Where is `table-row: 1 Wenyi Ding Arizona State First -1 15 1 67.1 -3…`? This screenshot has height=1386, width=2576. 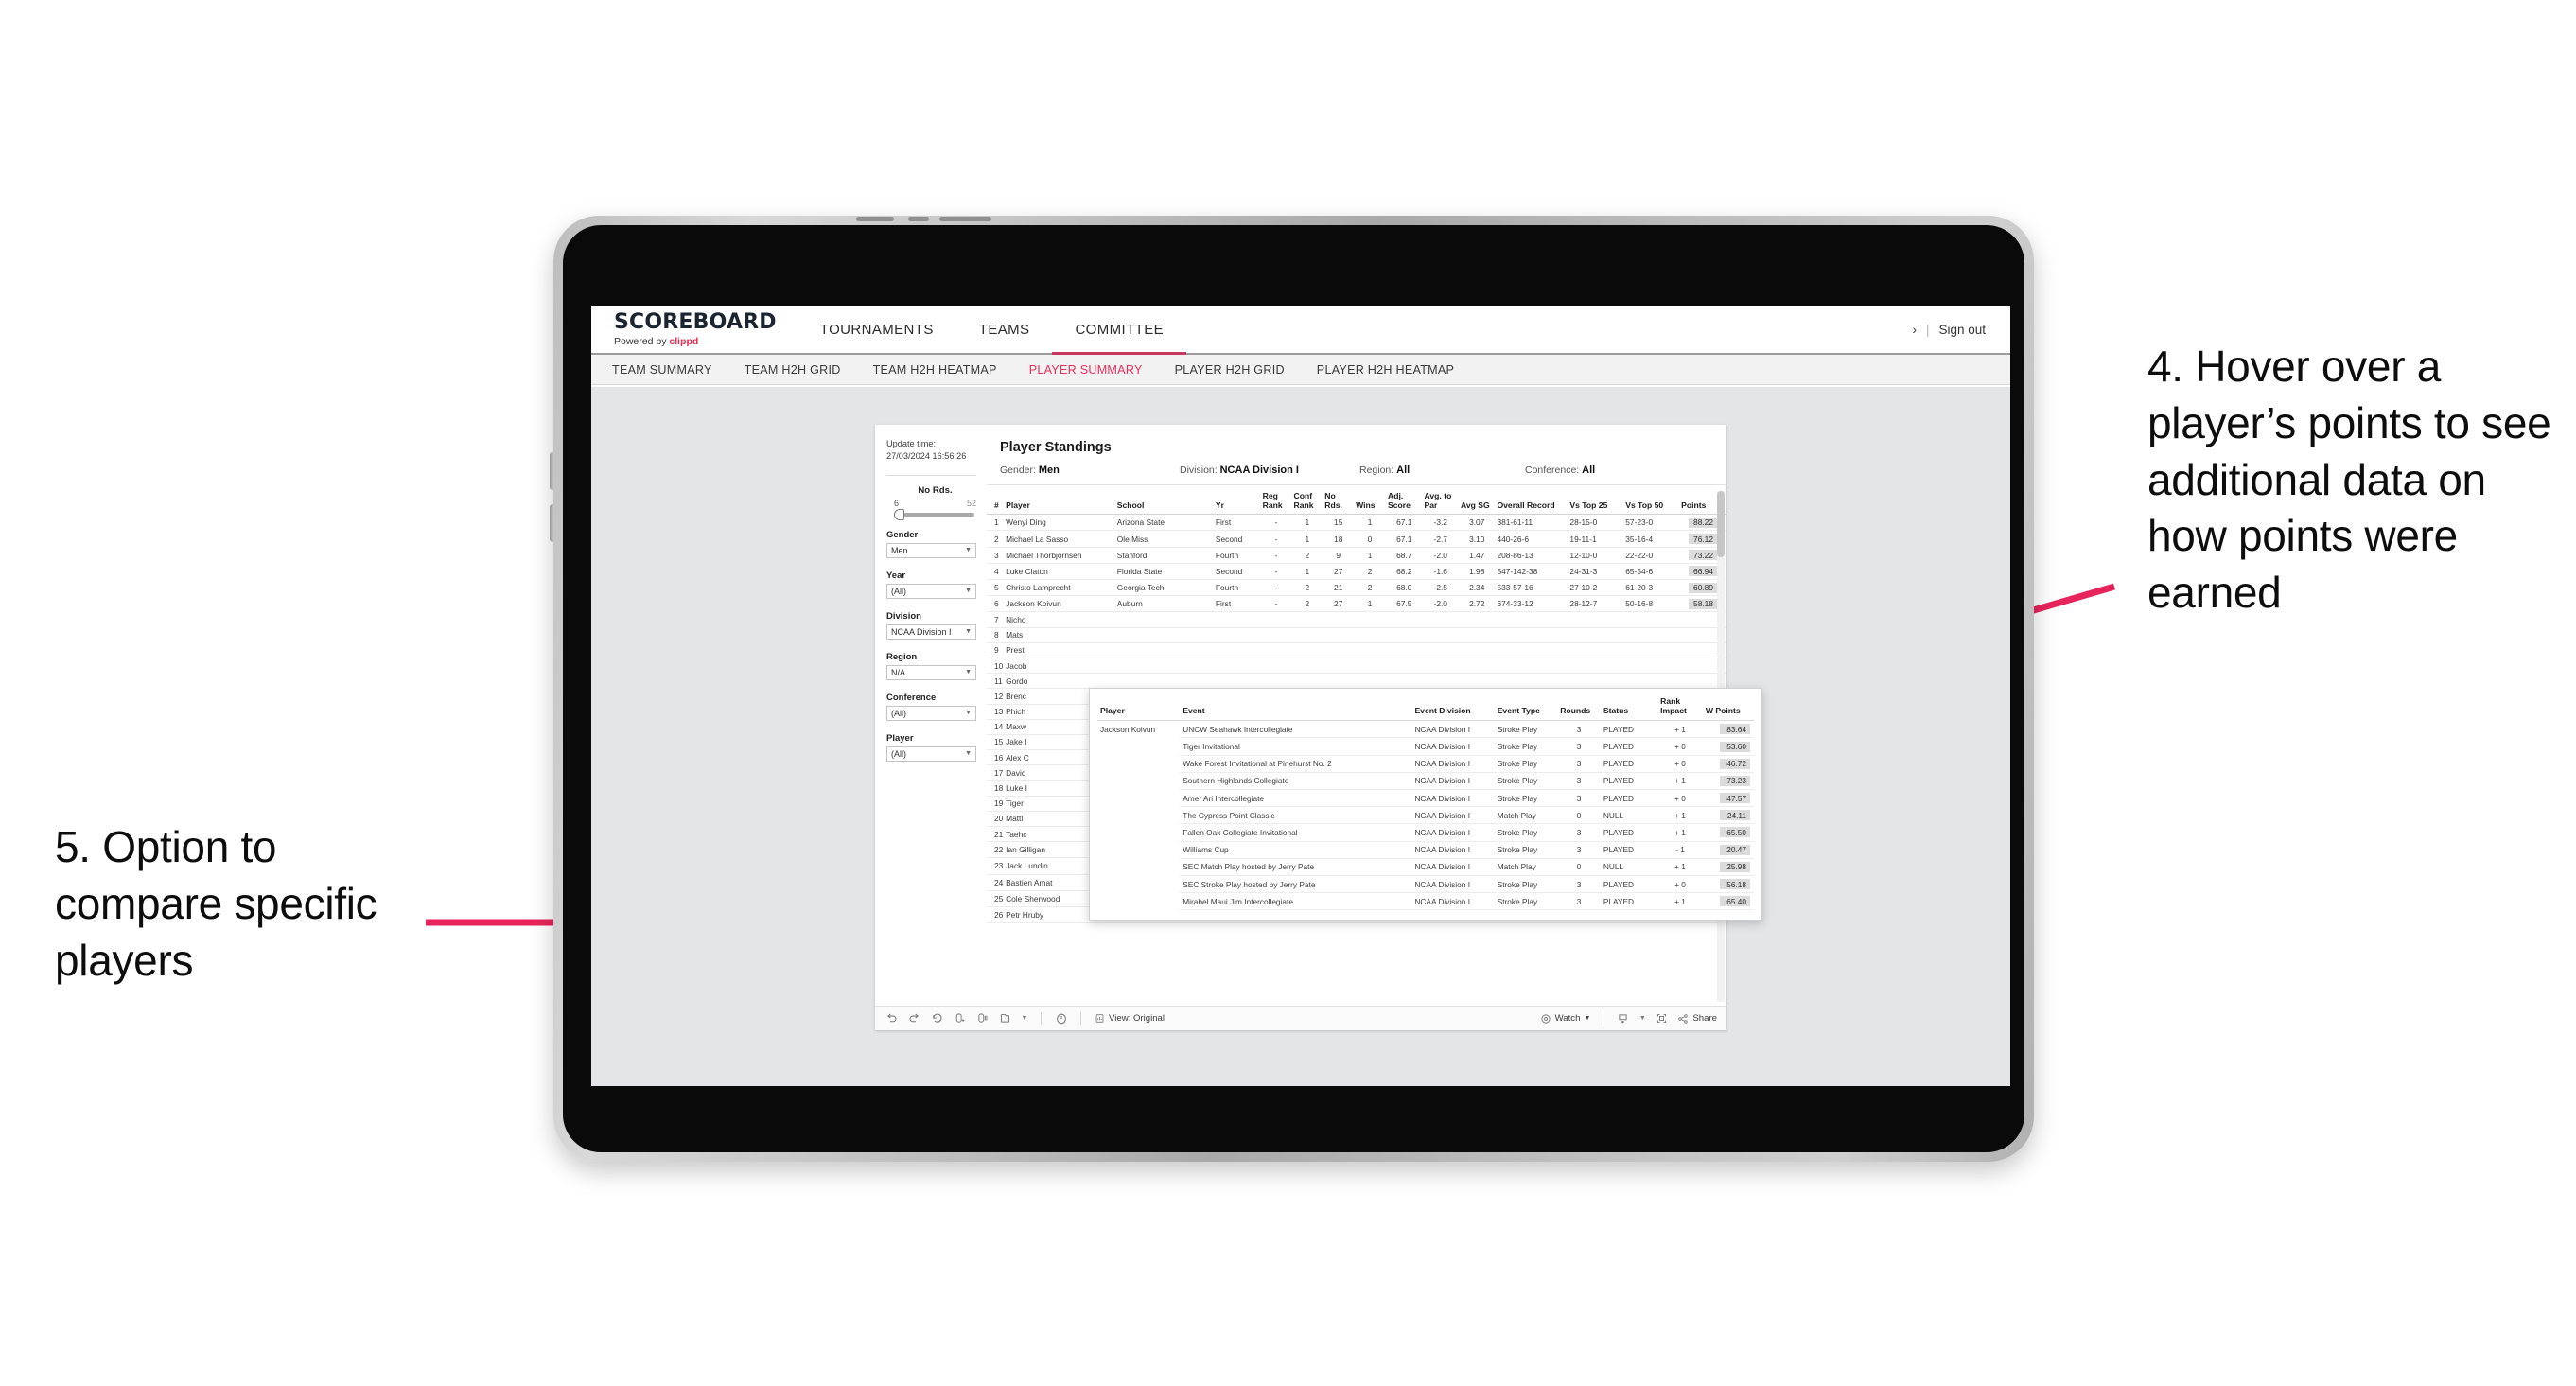
table-row: 1 Wenyi Ding Arizona State First -1 15 1 67.1 -3… is located at coordinates (1357, 523).